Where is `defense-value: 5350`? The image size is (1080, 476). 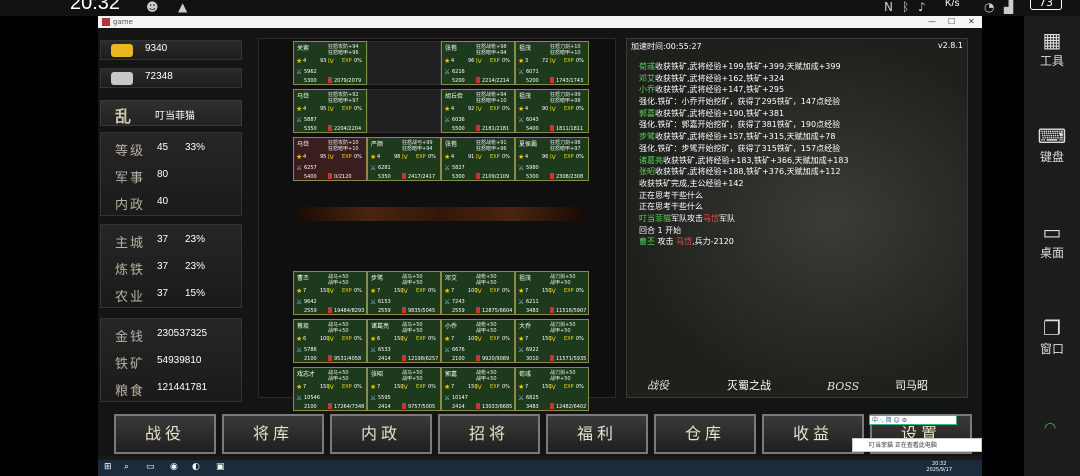
defense-value: 5350 is located at coordinates (310, 129).